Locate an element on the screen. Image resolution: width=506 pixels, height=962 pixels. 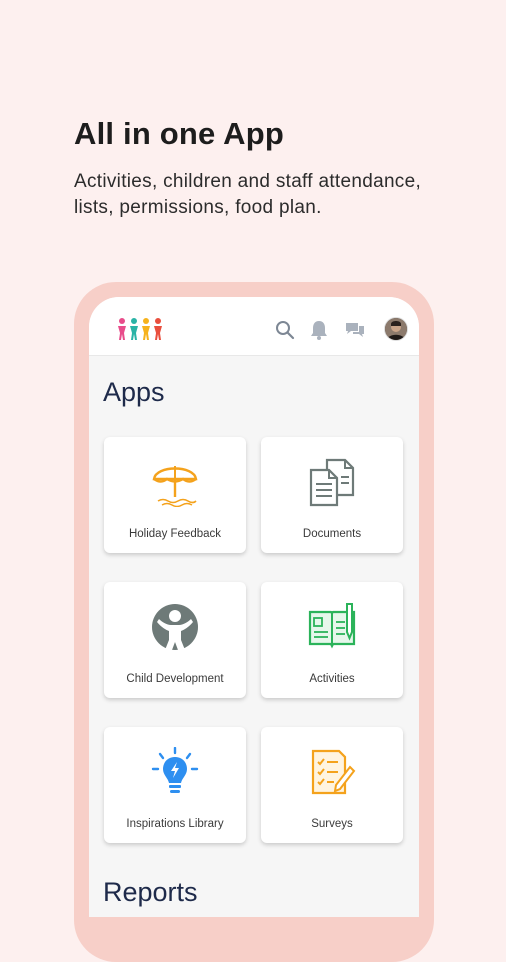
search-icon is located at coordinates (285, 330).